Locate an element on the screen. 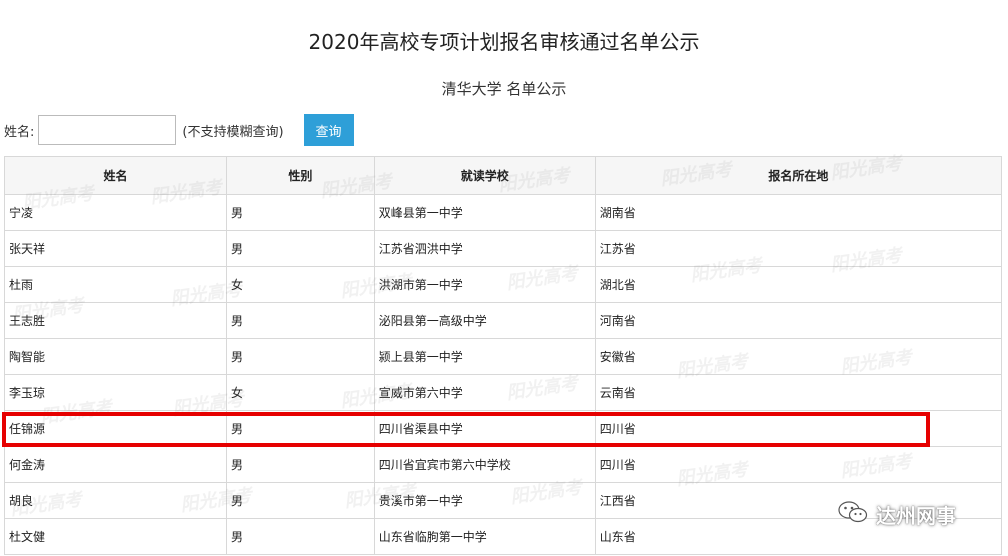 Image resolution: width=1008 pixels, height=556 pixels. cell-name: 何金涛 is located at coordinates (115, 464).